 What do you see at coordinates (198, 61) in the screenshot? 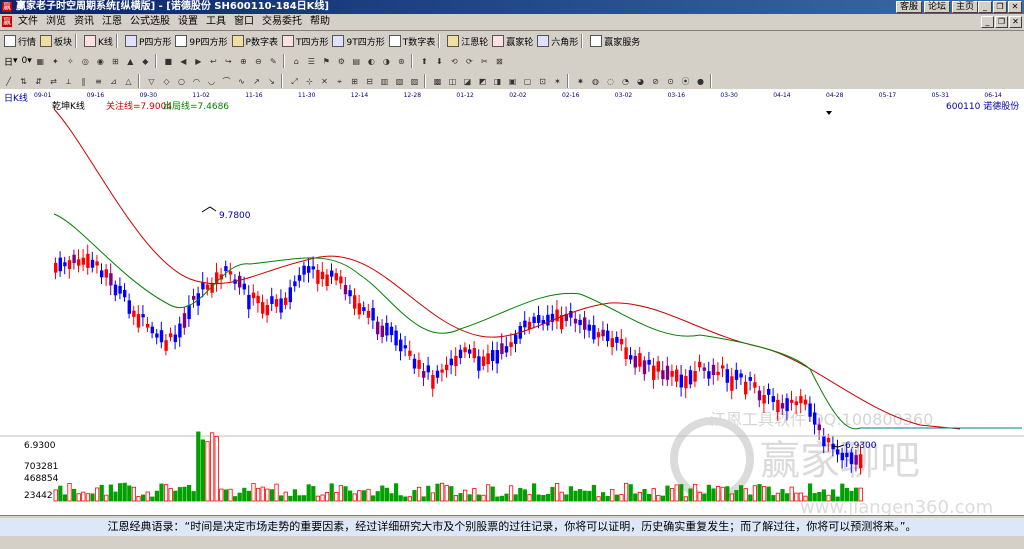
I see `tool-icon: ▶` at bounding box center [198, 61].